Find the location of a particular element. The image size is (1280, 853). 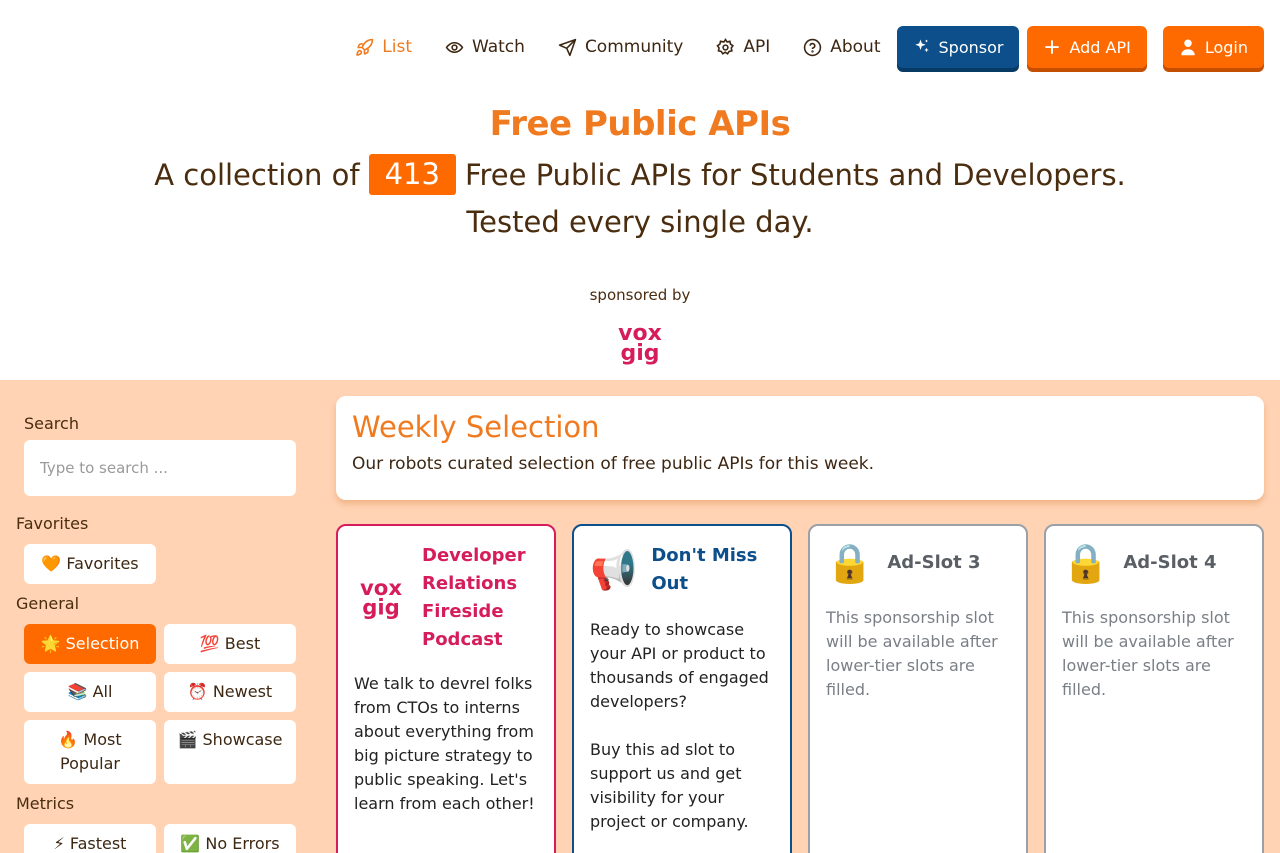

search-label: Search is located at coordinates (51, 423).